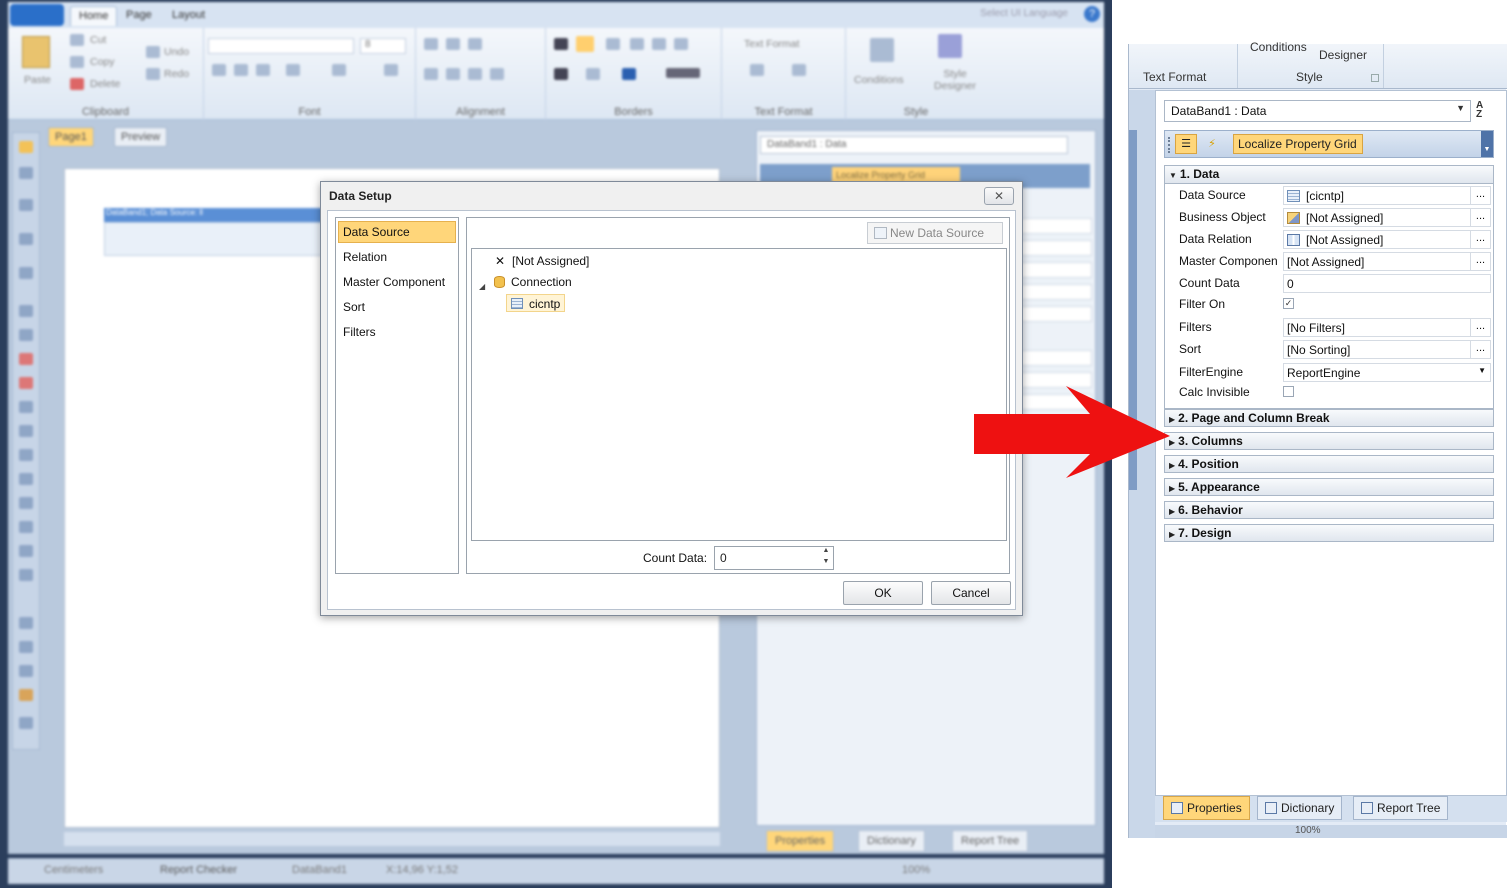  What do you see at coordinates (883, 593) in the screenshot?
I see `ok-button: OK` at bounding box center [883, 593].